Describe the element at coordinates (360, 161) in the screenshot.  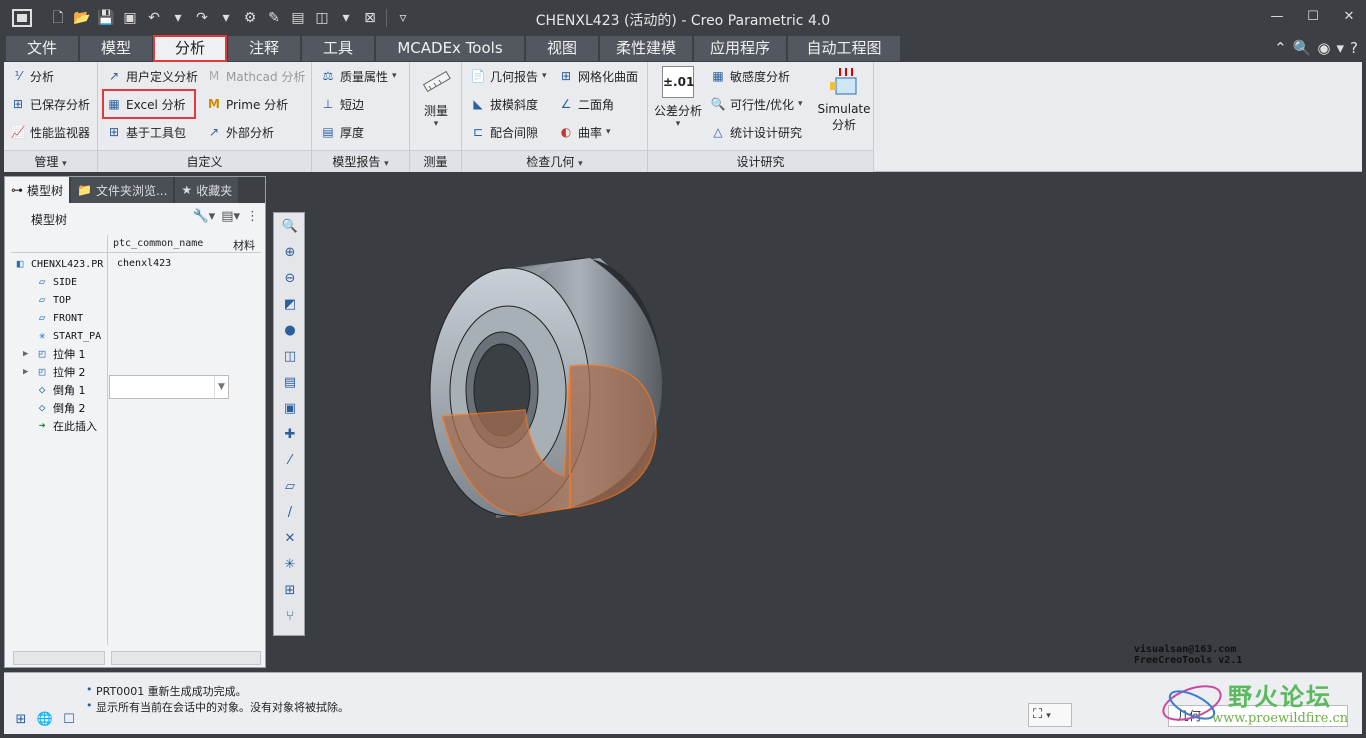
I see `group-label-model-report: 模型报告 ▾` at that location.